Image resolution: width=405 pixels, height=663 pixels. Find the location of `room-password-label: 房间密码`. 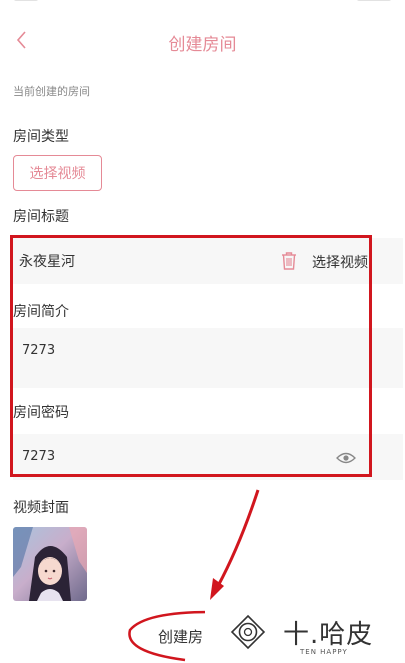

room-password-label: 房间密码 is located at coordinates (41, 413).